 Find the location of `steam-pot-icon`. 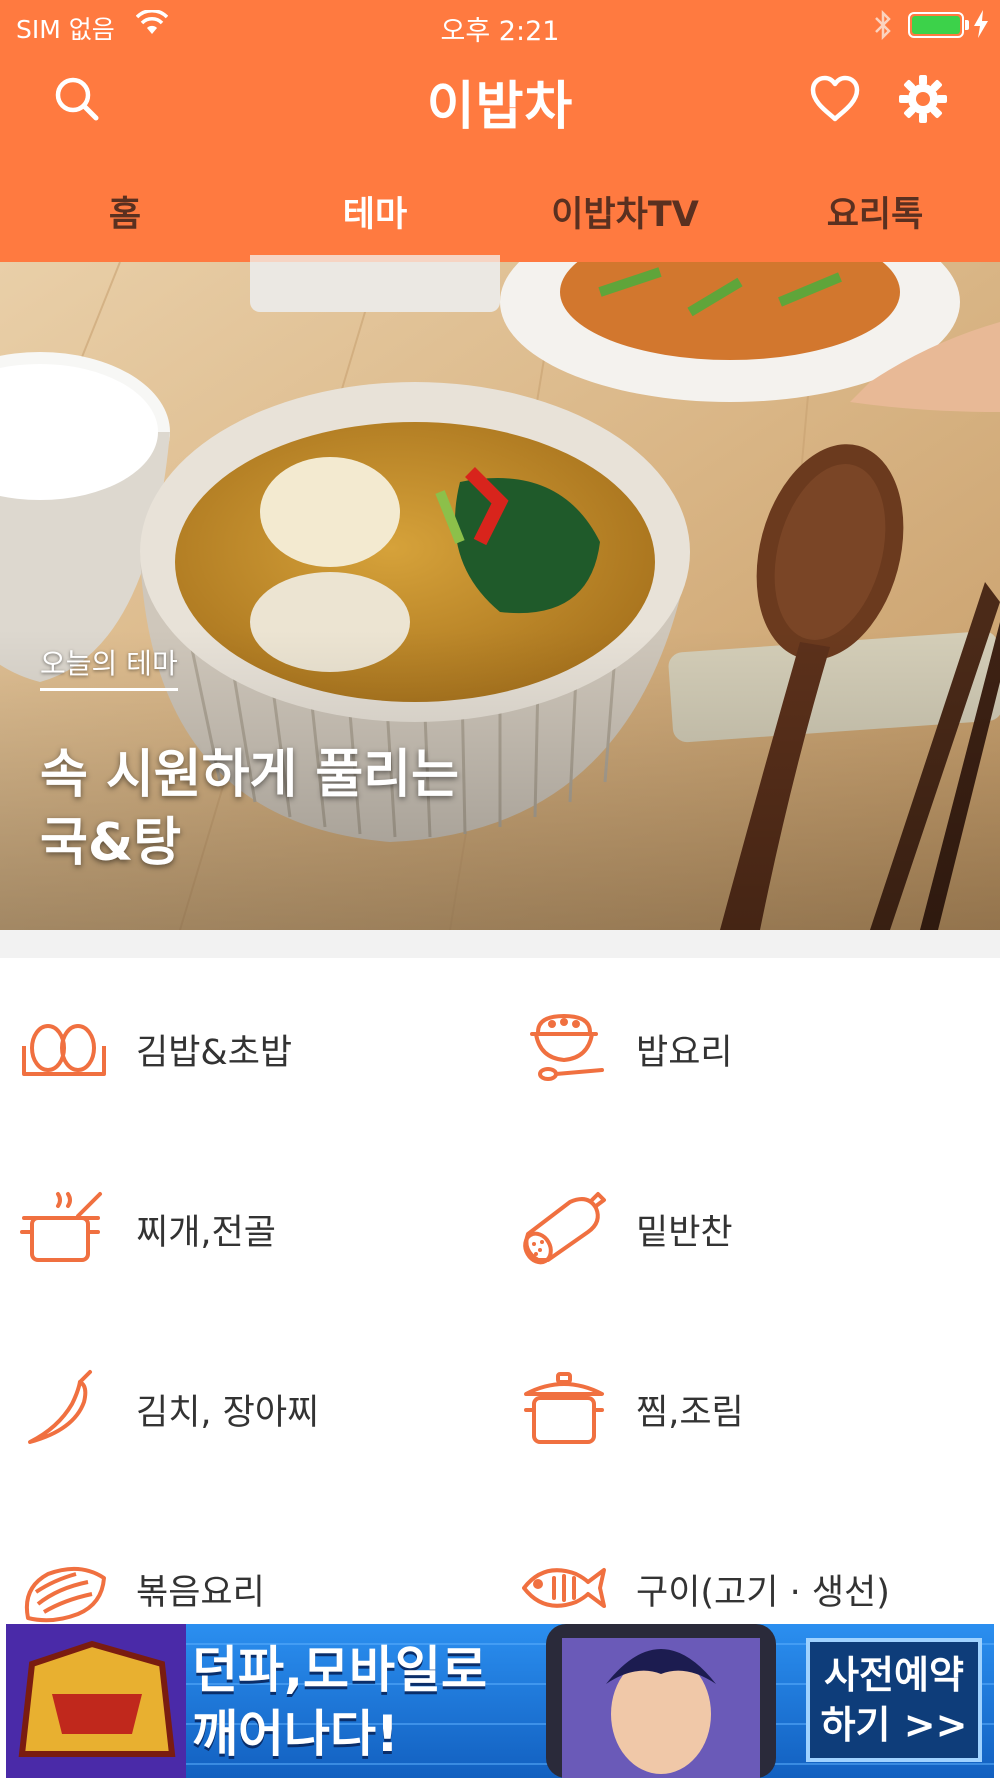

steam-pot-icon is located at coordinates (564, 1408).